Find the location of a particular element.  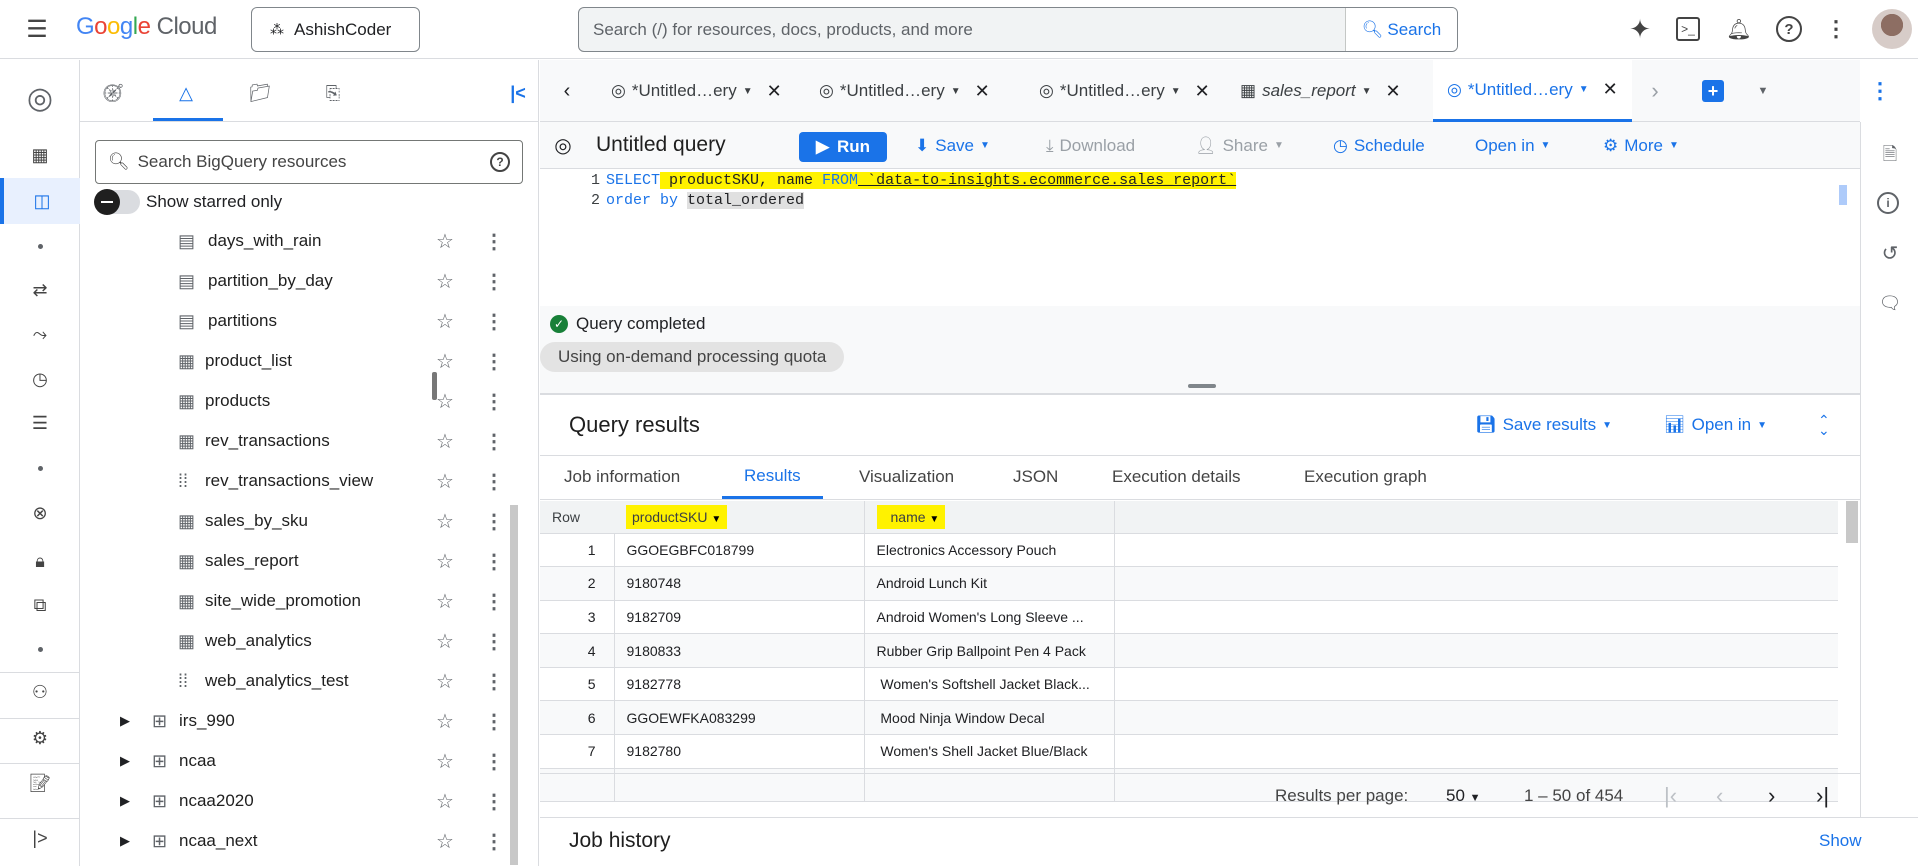

tree-dataset-ncaa-next: ▶ ⊞ ncaa_next ☆ ⋮ is located at coordinates (300, 841).